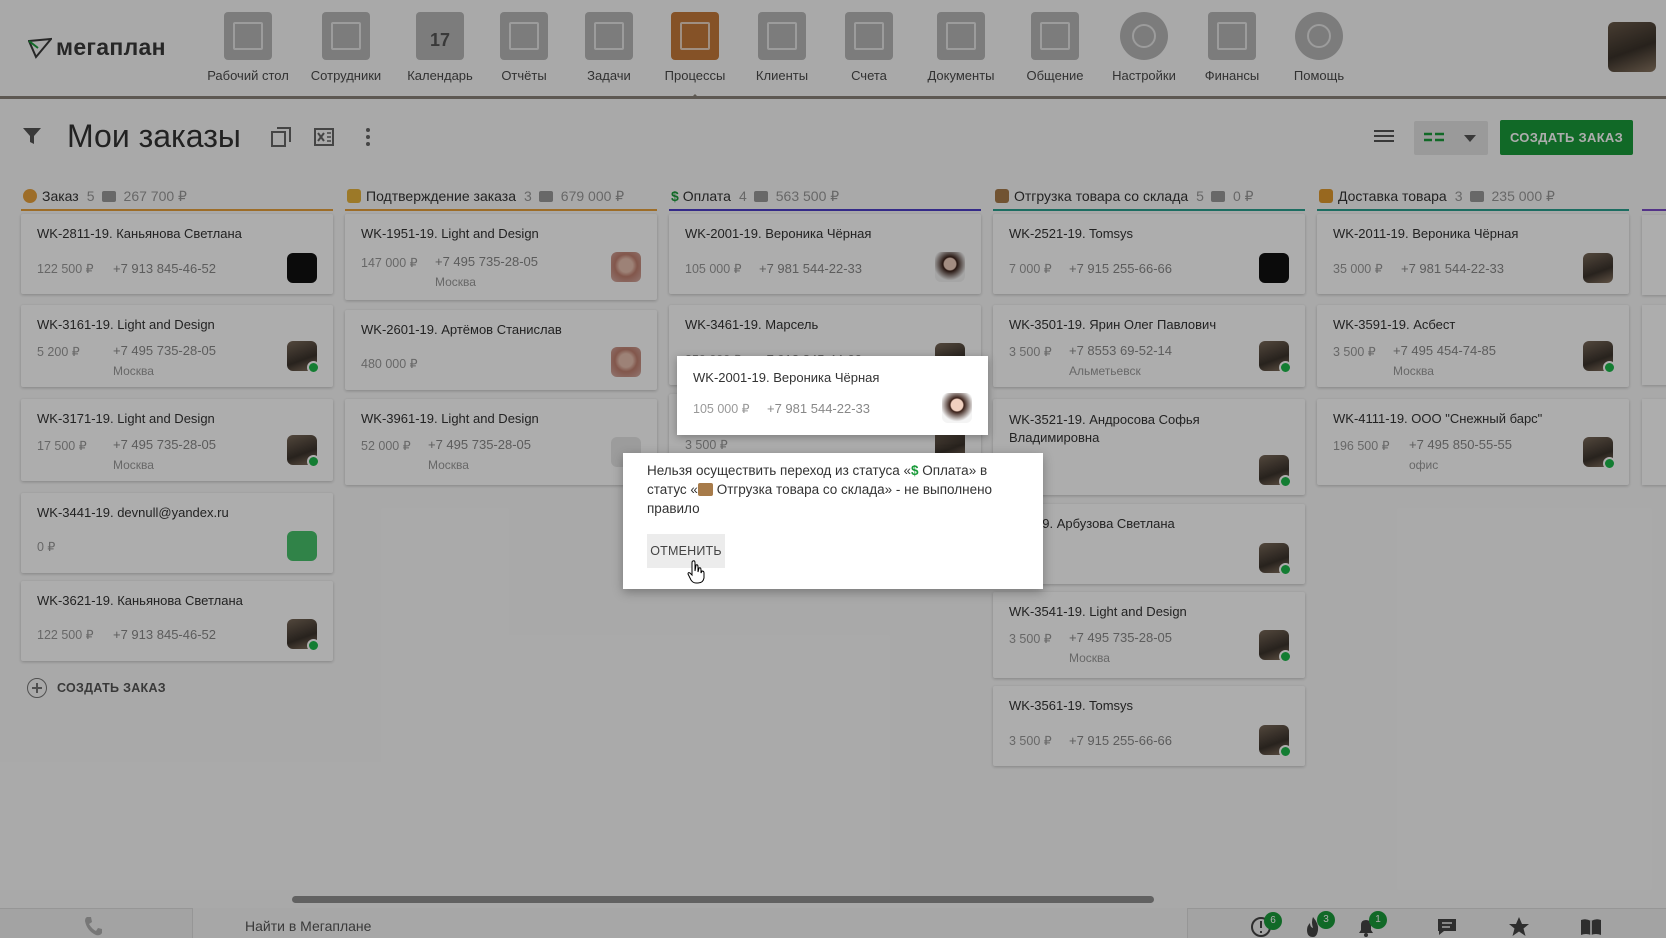 The height and width of the screenshot is (938, 1666). I want to click on to-status: Отгрузка товара со склада, so click(798, 489).